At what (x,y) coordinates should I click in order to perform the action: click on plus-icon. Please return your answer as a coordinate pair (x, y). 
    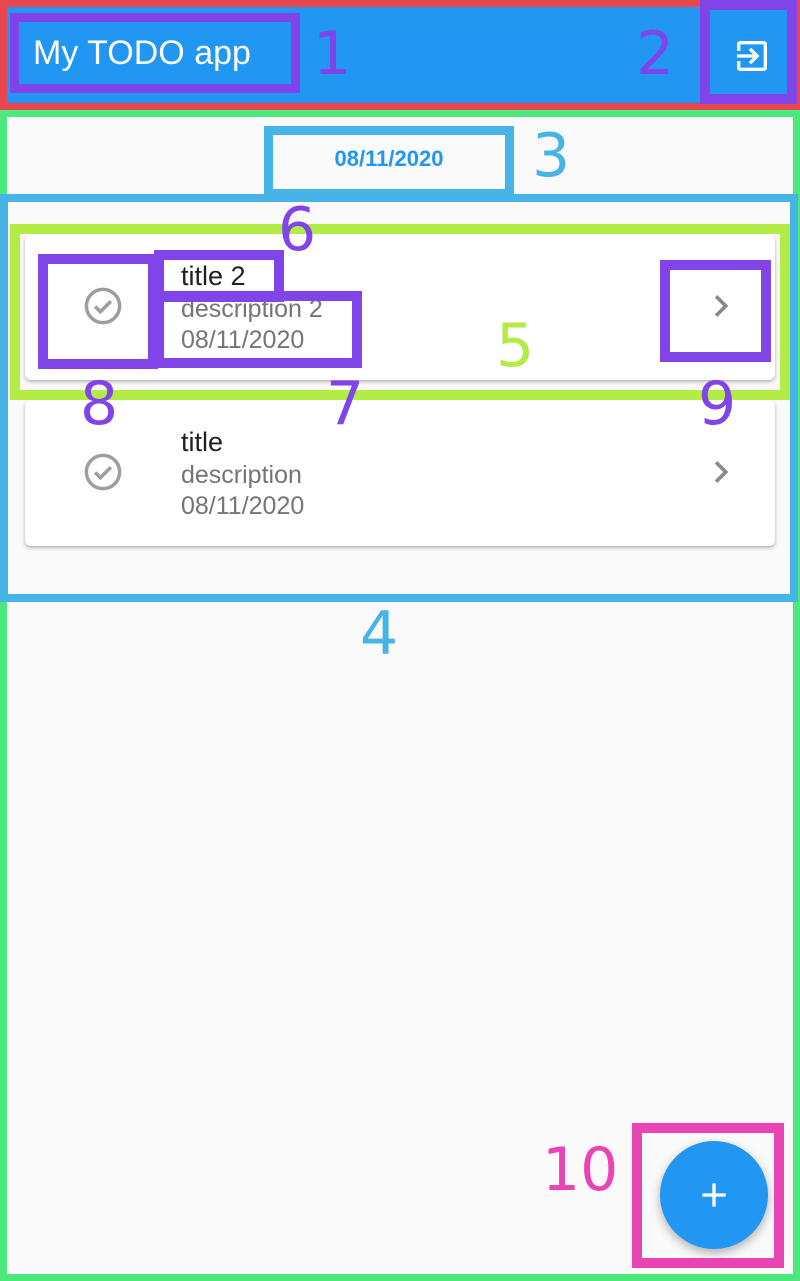
    Looking at the image, I should click on (714, 1195).